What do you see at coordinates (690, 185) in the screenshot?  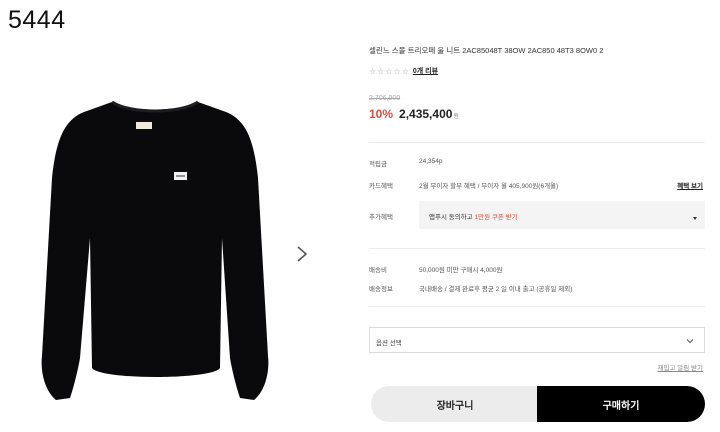 I see `view-benefits-link: 혜택 보기` at bounding box center [690, 185].